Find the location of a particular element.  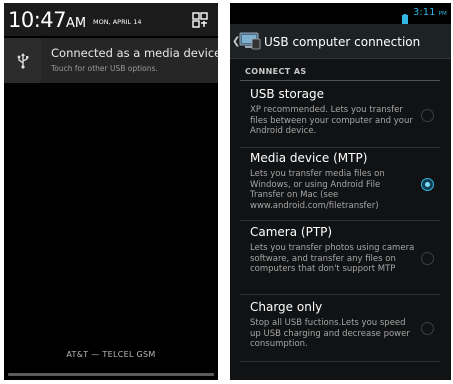

usb-computer-icon is located at coordinates (250, 41).